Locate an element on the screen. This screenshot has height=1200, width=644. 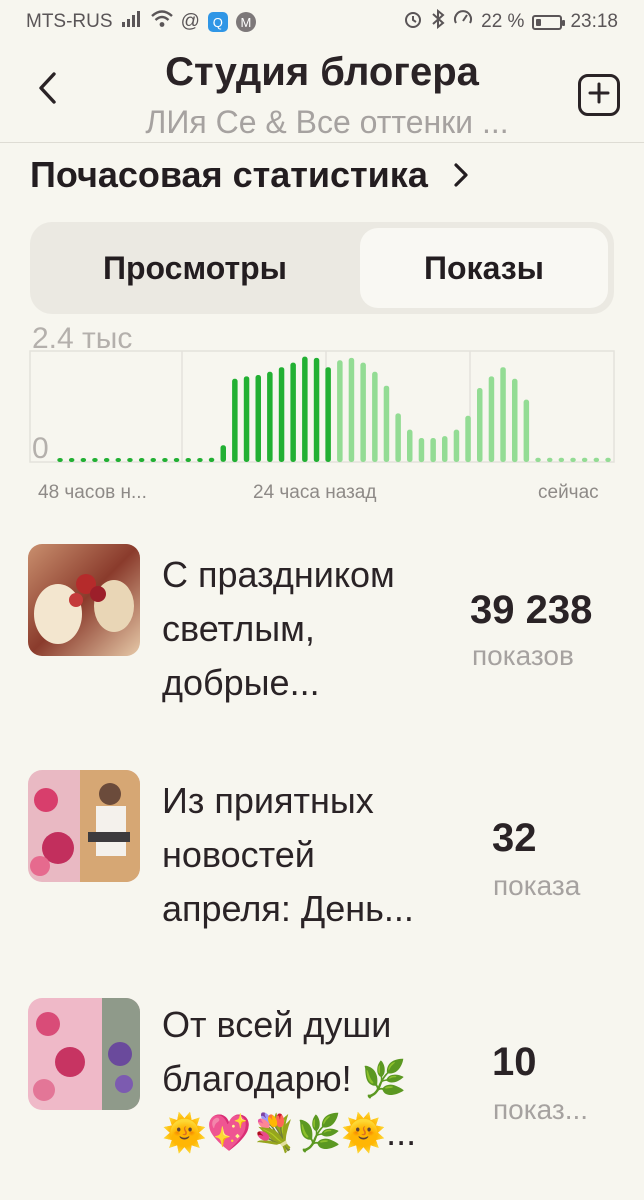
add-button is located at coordinates (599, 95).